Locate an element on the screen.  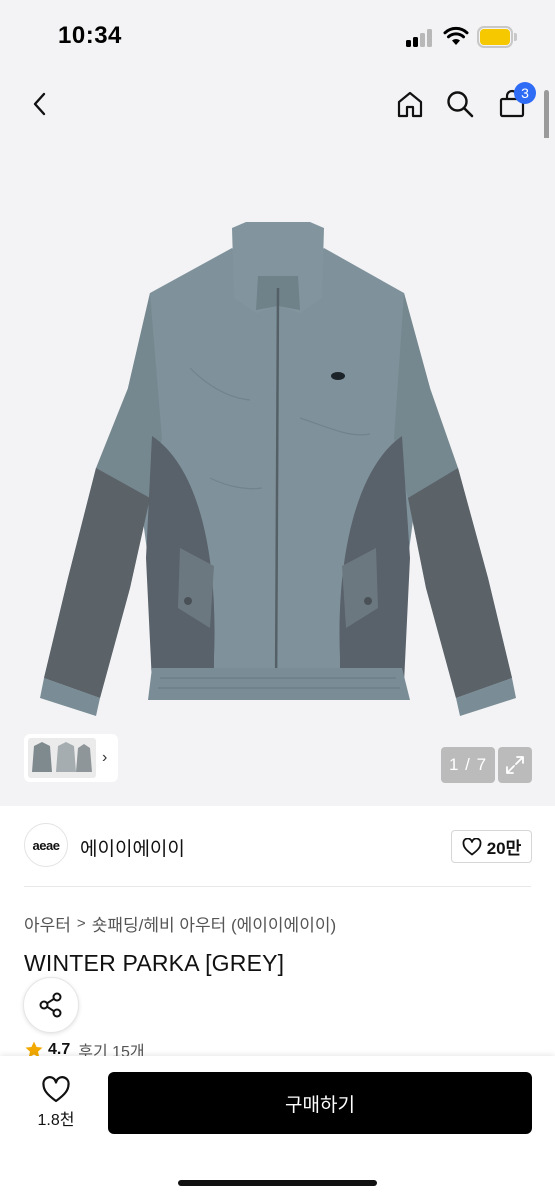
brand-like-count: 20만 is located at coordinates (504, 848).